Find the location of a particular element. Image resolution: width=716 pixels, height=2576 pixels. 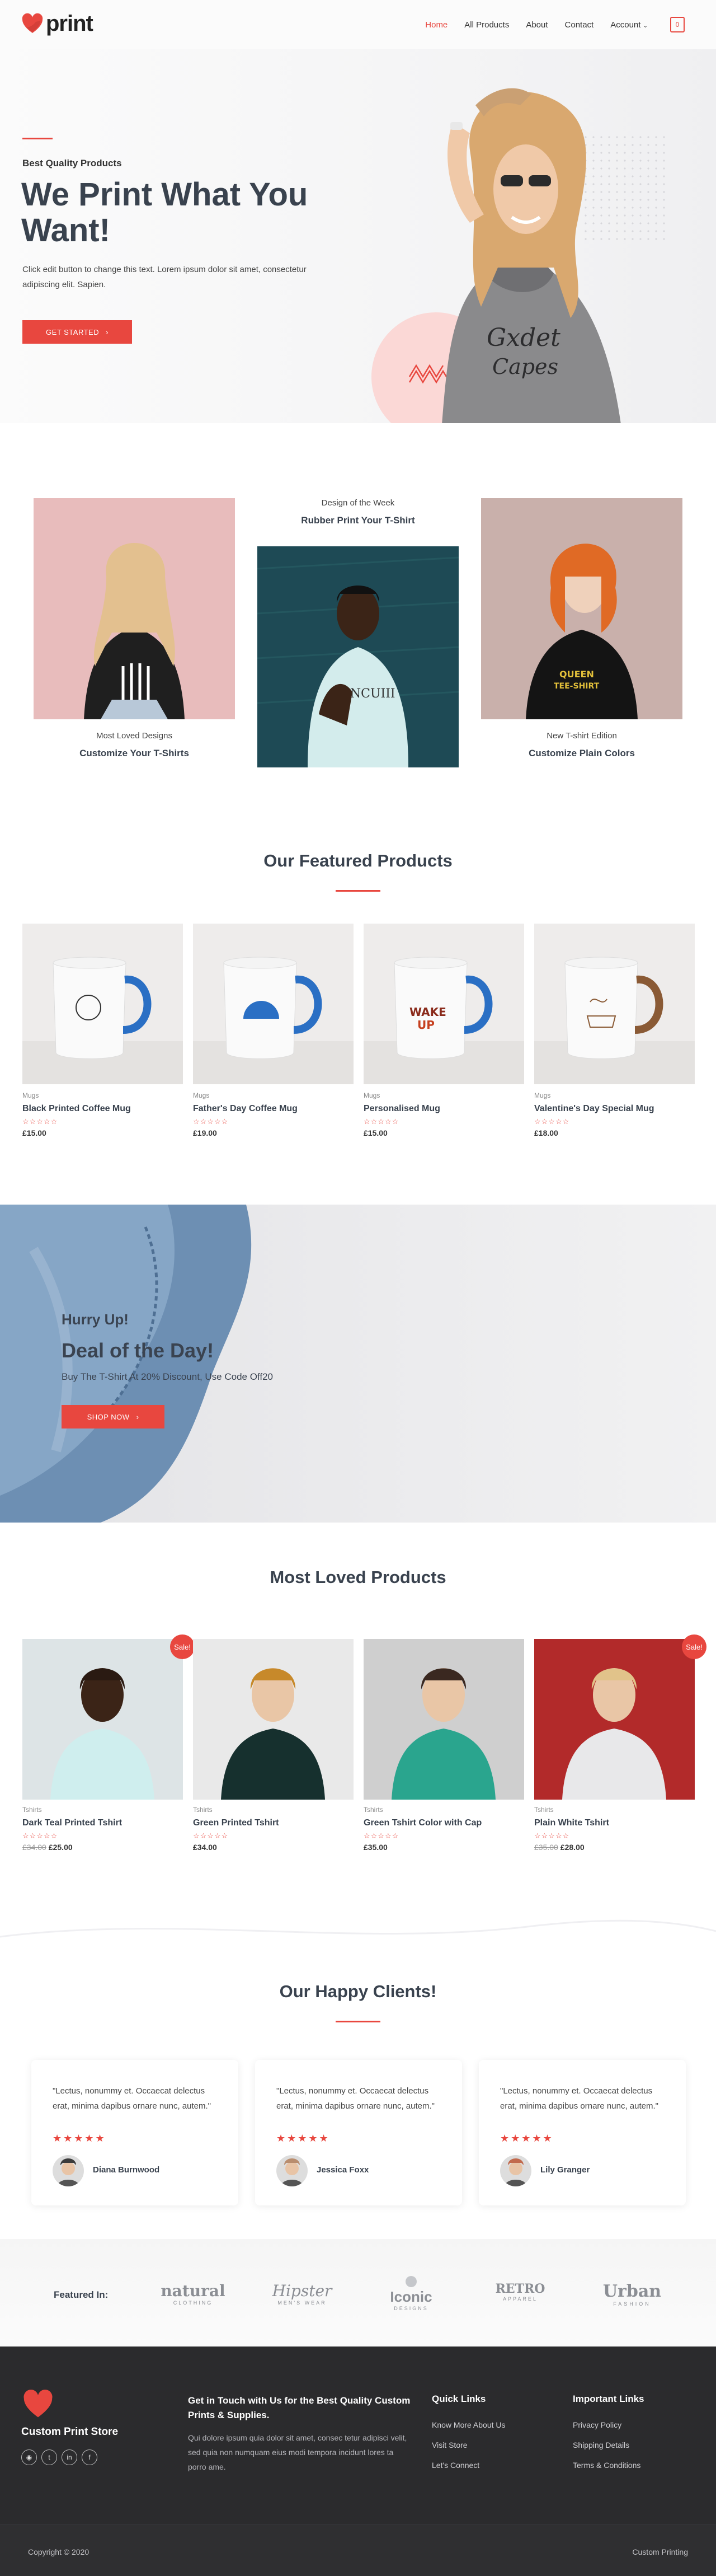

design-left-title: Customize Your T-Shirts is located at coordinates (134, 753).